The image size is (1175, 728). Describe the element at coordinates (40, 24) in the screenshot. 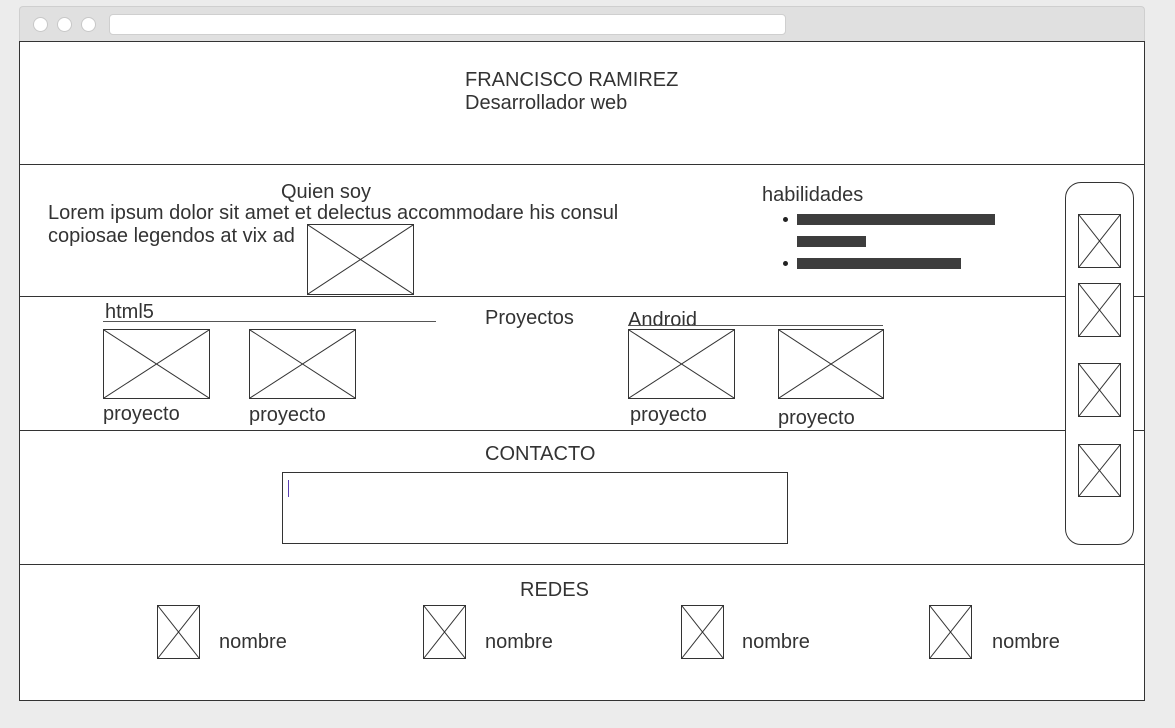

I see `window-close-icon` at that location.